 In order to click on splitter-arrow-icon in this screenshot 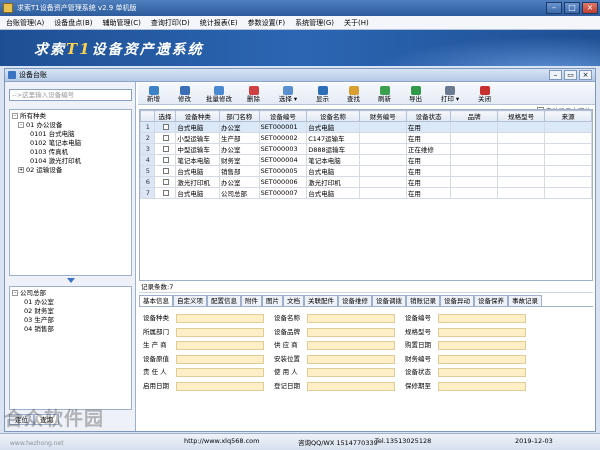, I will do `click(71, 280)`.